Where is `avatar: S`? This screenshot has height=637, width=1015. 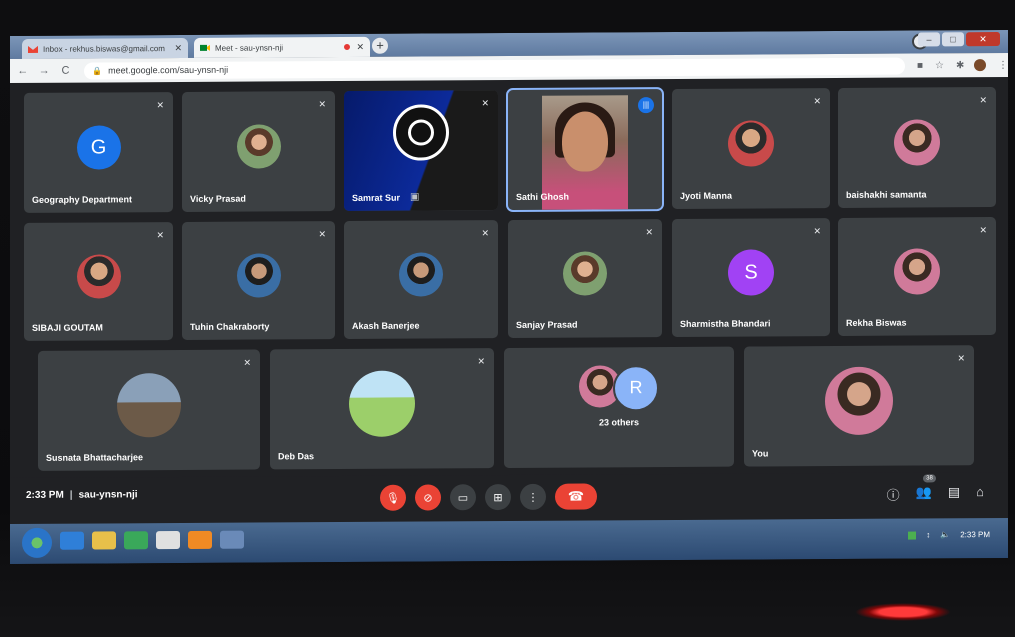 avatar: S is located at coordinates (751, 272).